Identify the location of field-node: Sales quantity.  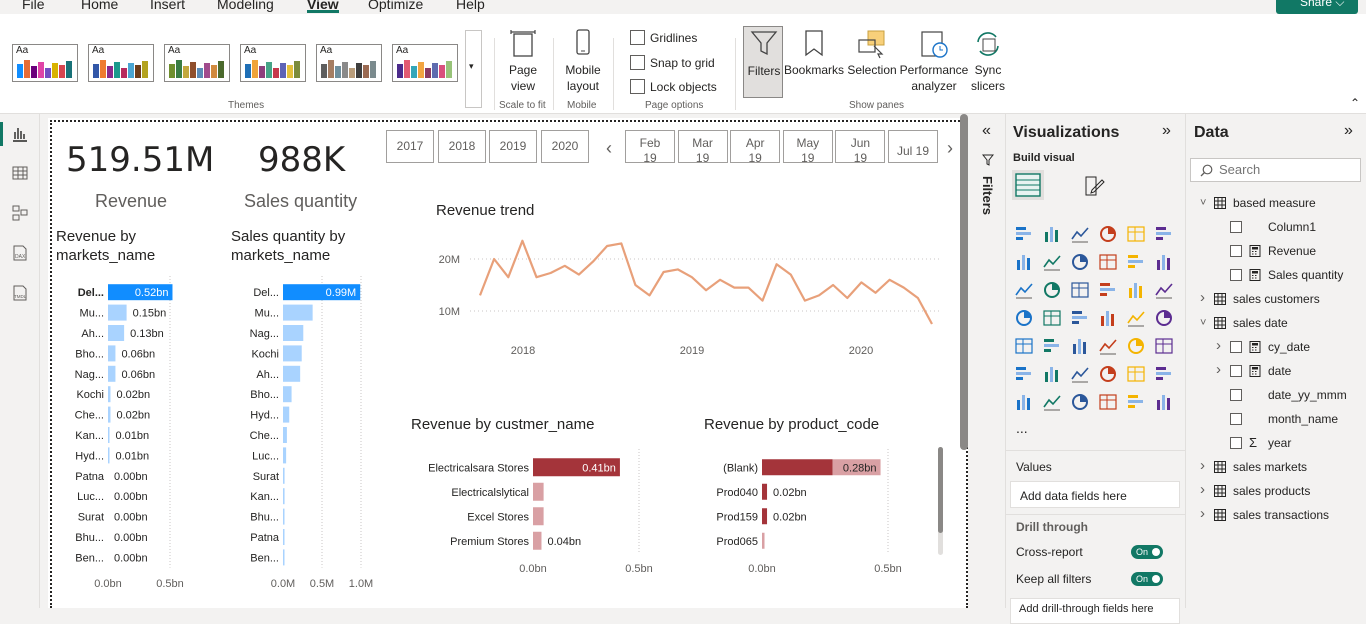
(1275, 275).